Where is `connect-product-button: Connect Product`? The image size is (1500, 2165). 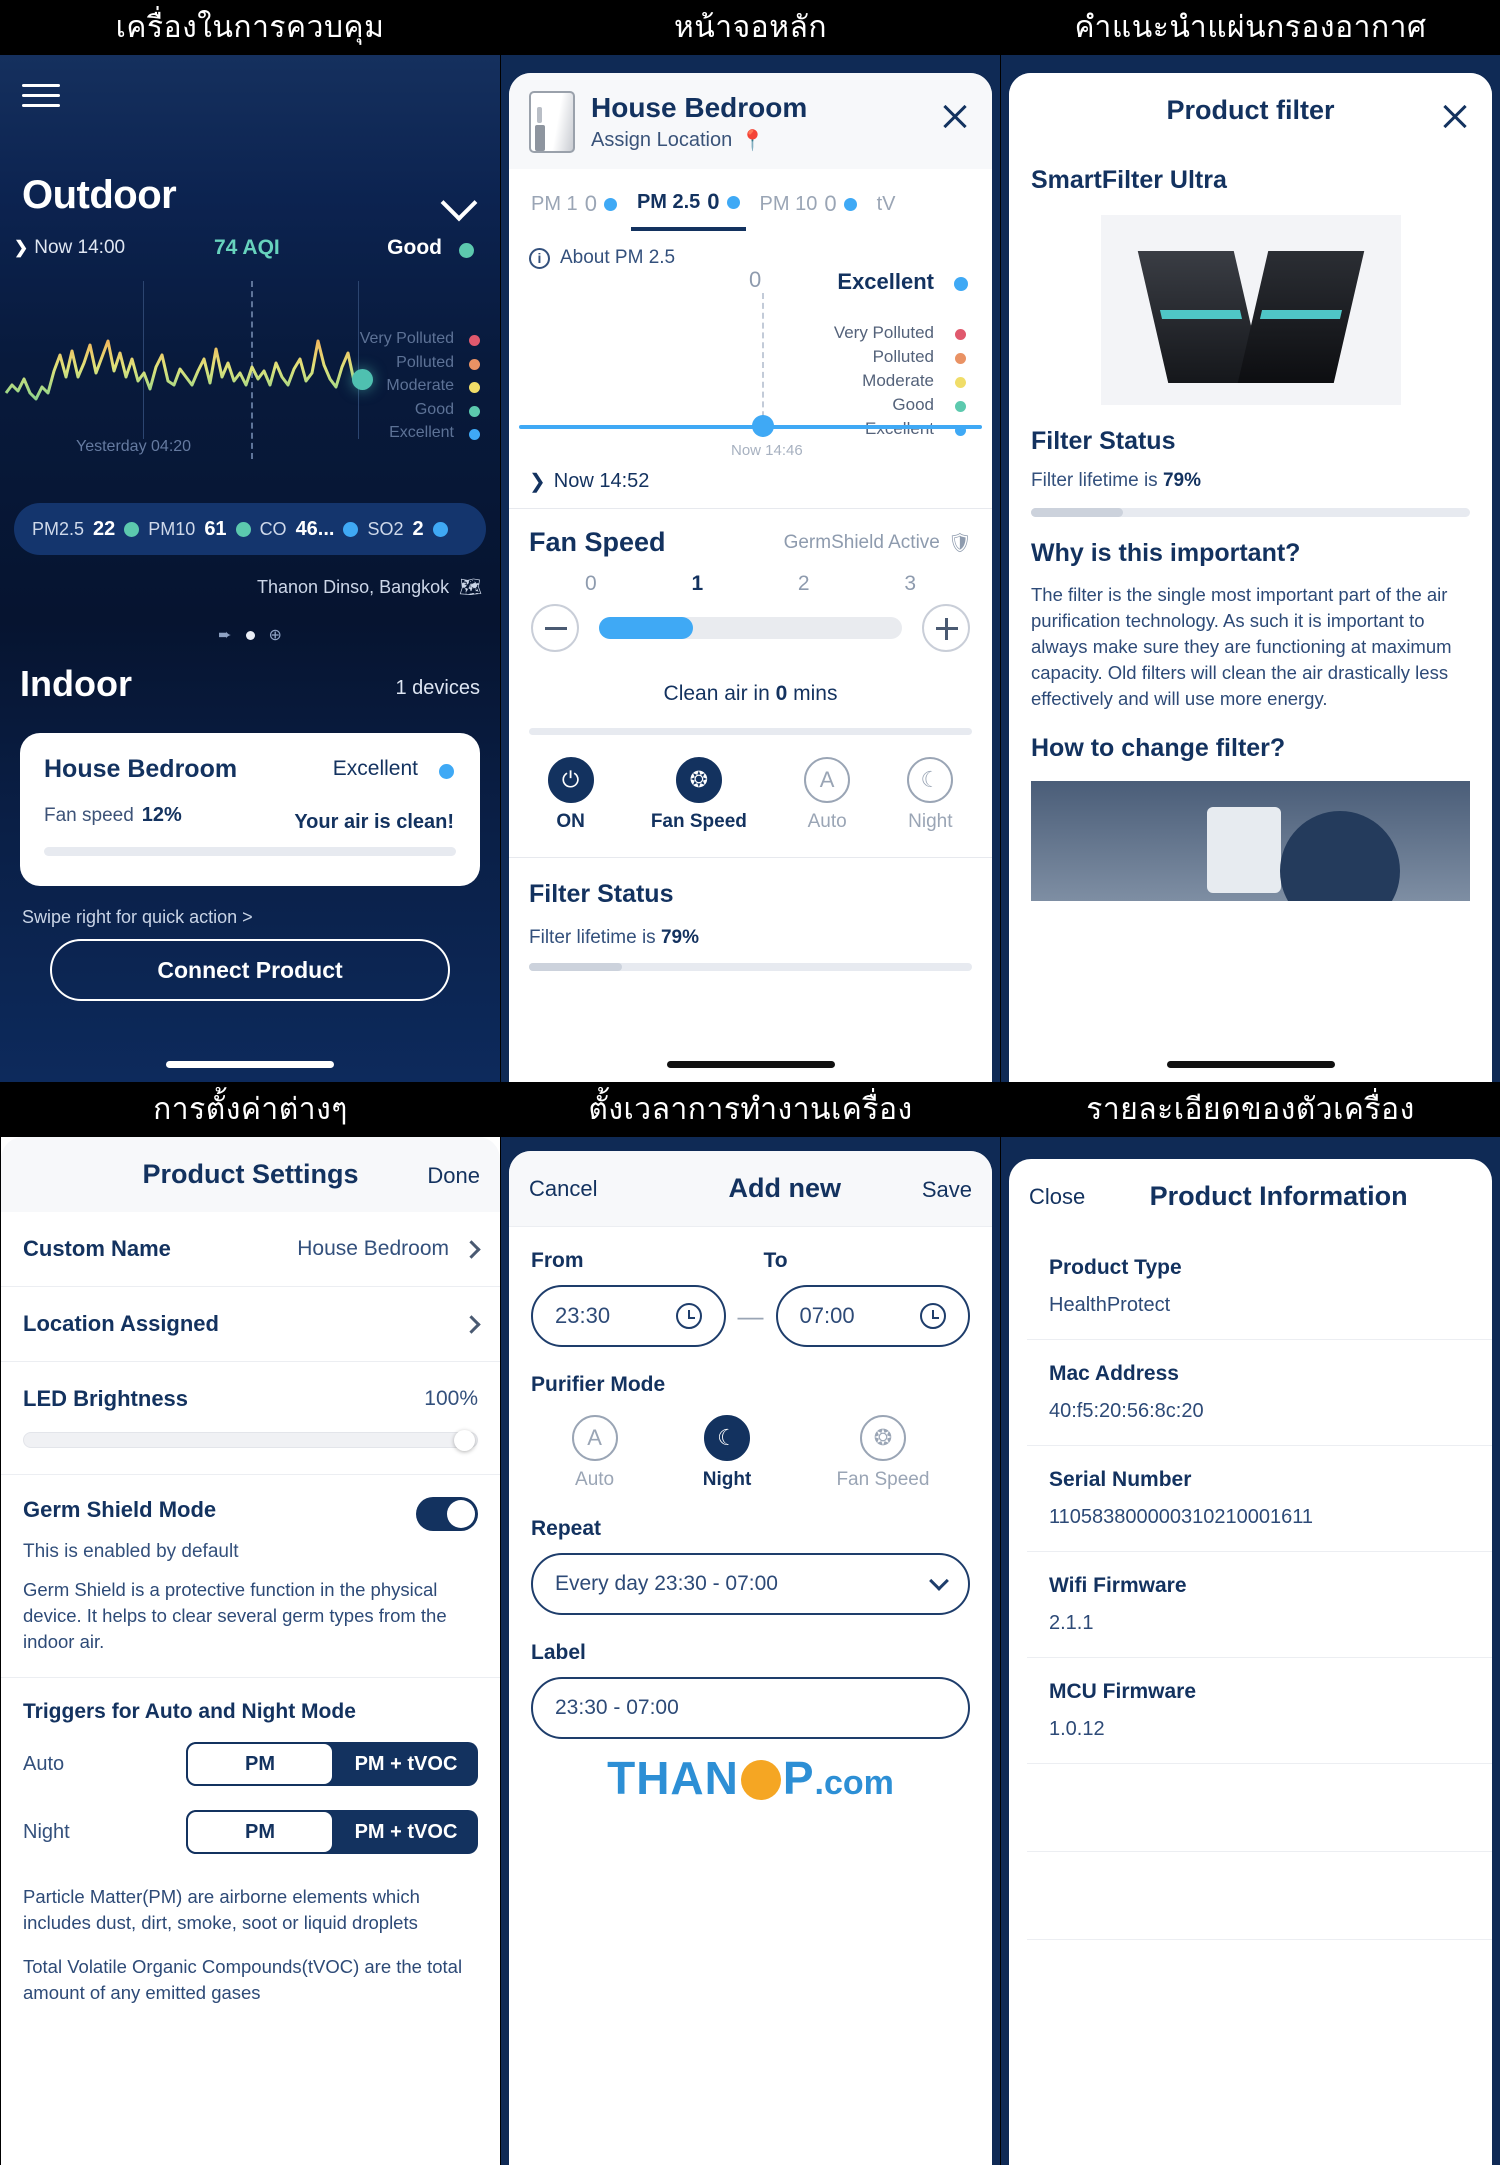
connect-product-button: Connect Product is located at coordinates (250, 970).